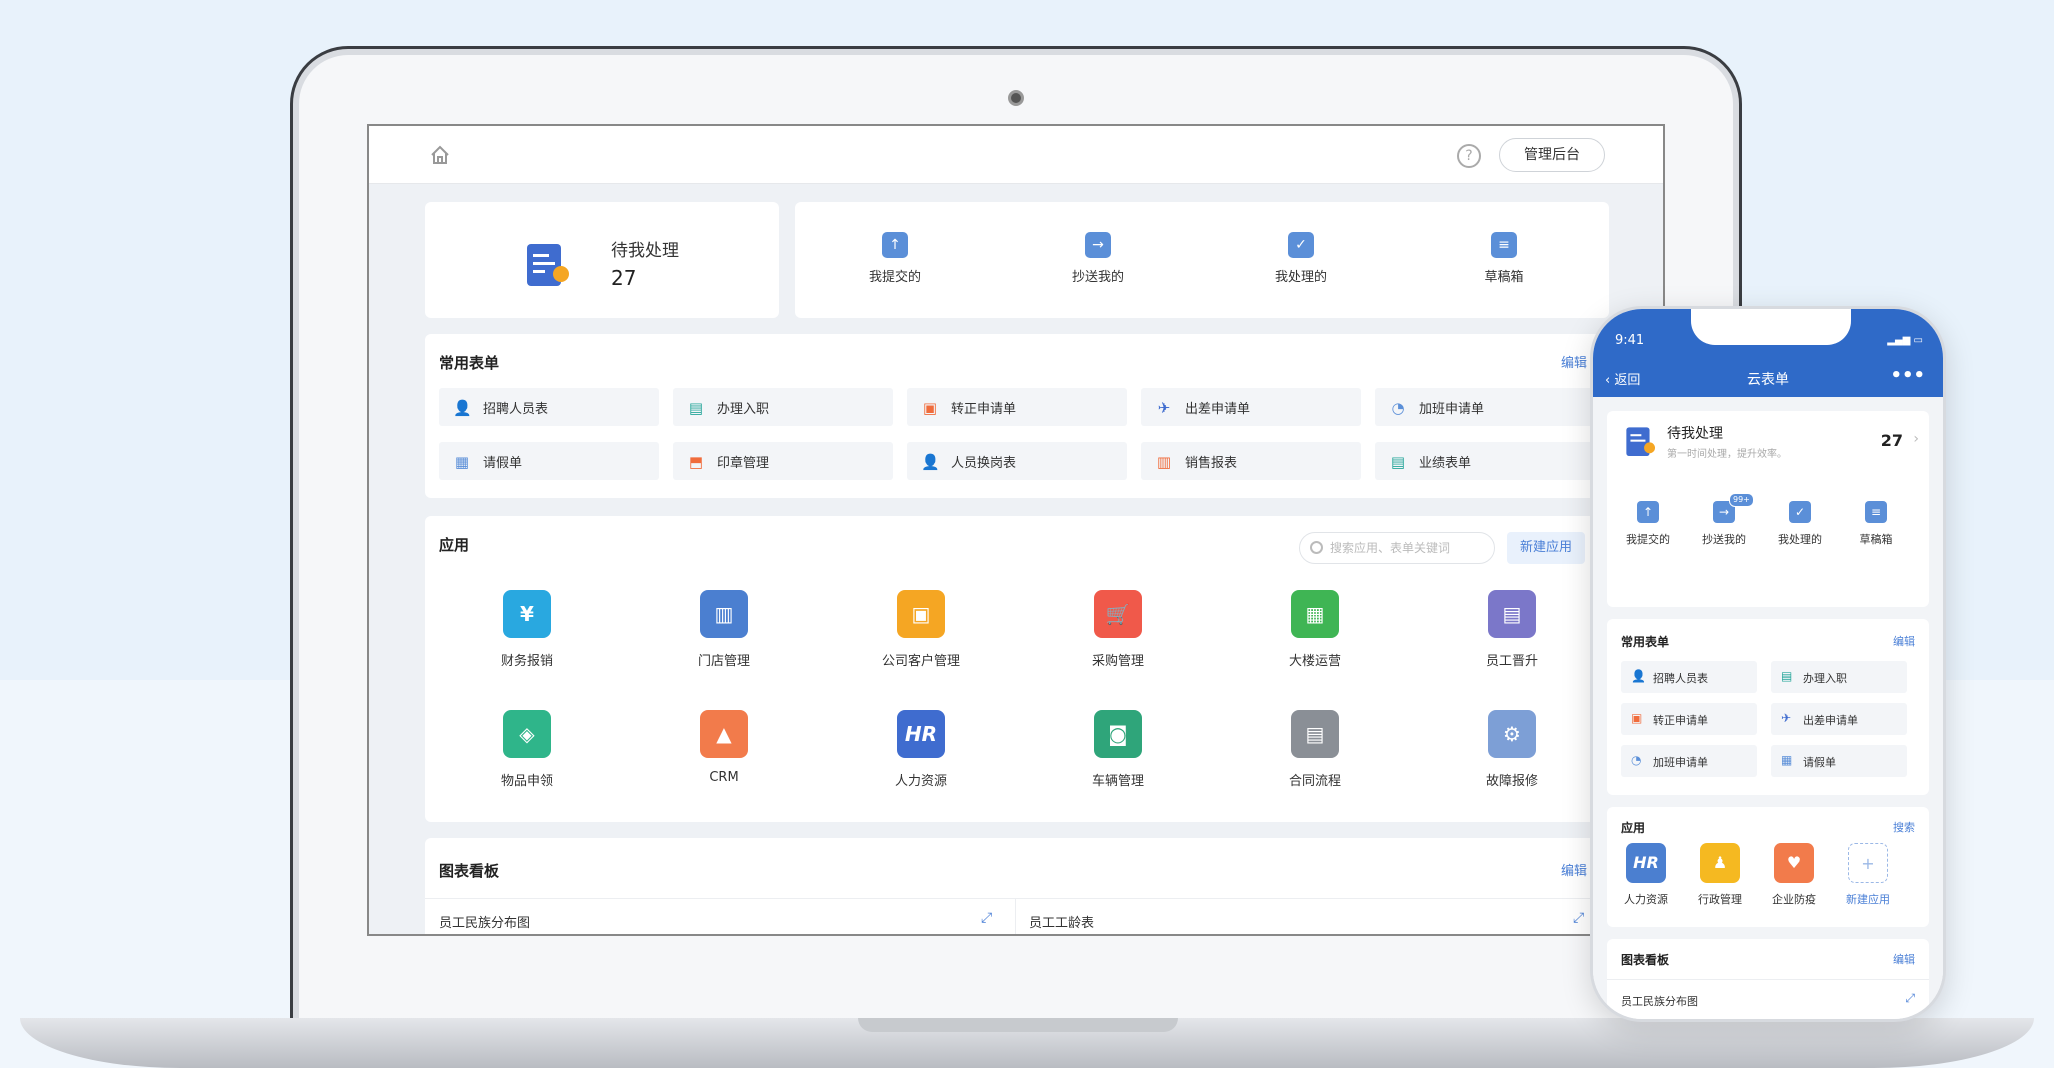  Describe the element at coordinates (1630, 340) in the screenshot. I see `phone-time: 9:41` at that location.